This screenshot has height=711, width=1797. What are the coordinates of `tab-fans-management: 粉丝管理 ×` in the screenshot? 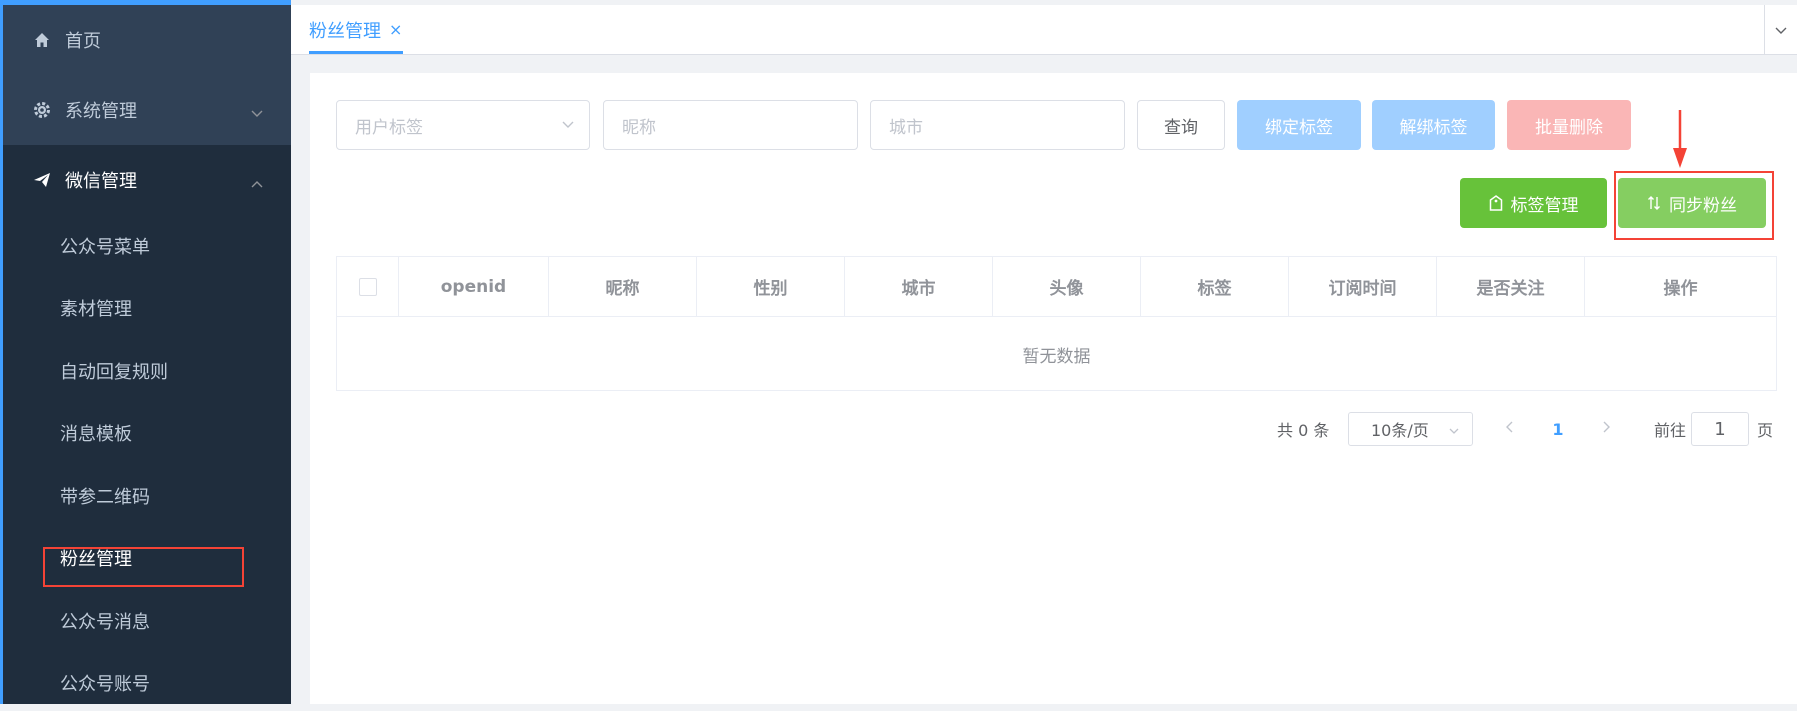 It's located at (355, 29).